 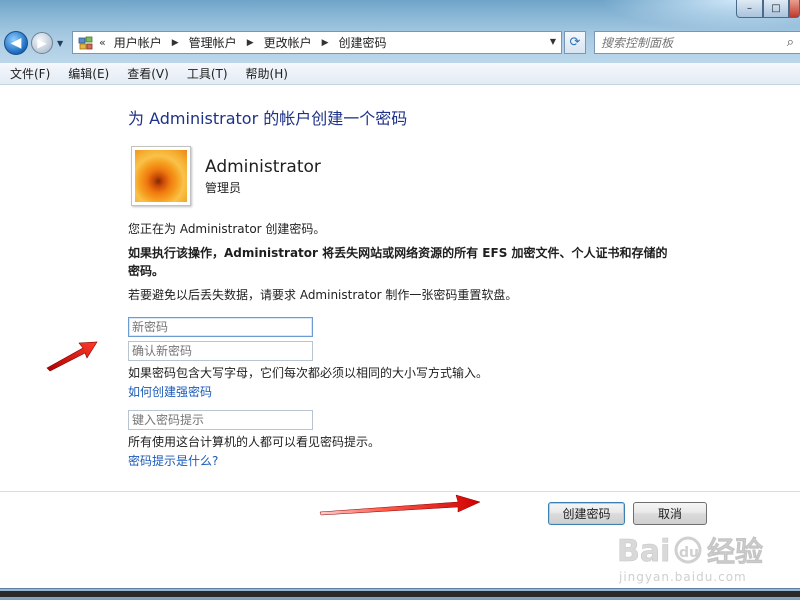 I want to click on minimize-button: –, so click(x=749, y=9).